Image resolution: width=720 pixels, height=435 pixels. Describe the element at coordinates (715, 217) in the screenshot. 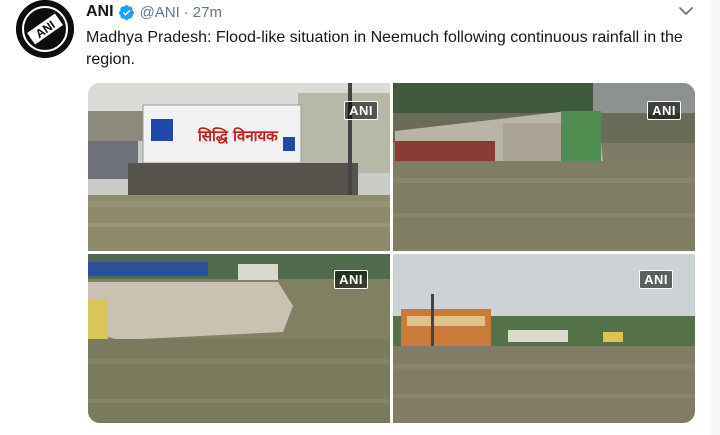

I see `scrollbar-track` at that location.